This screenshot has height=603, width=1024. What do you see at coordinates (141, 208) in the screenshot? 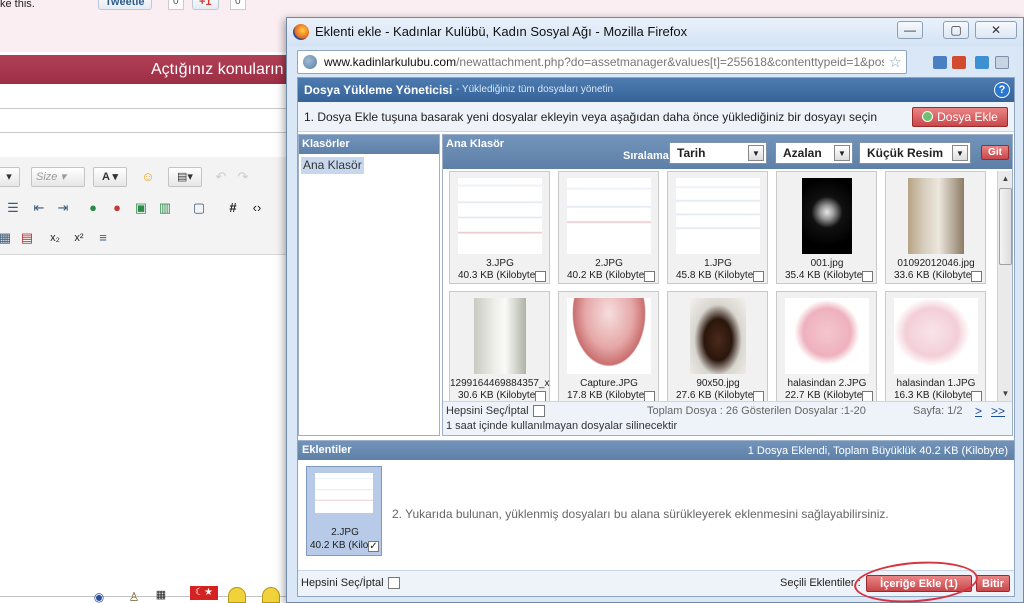
I see `image-icon: ▣` at bounding box center [141, 208].